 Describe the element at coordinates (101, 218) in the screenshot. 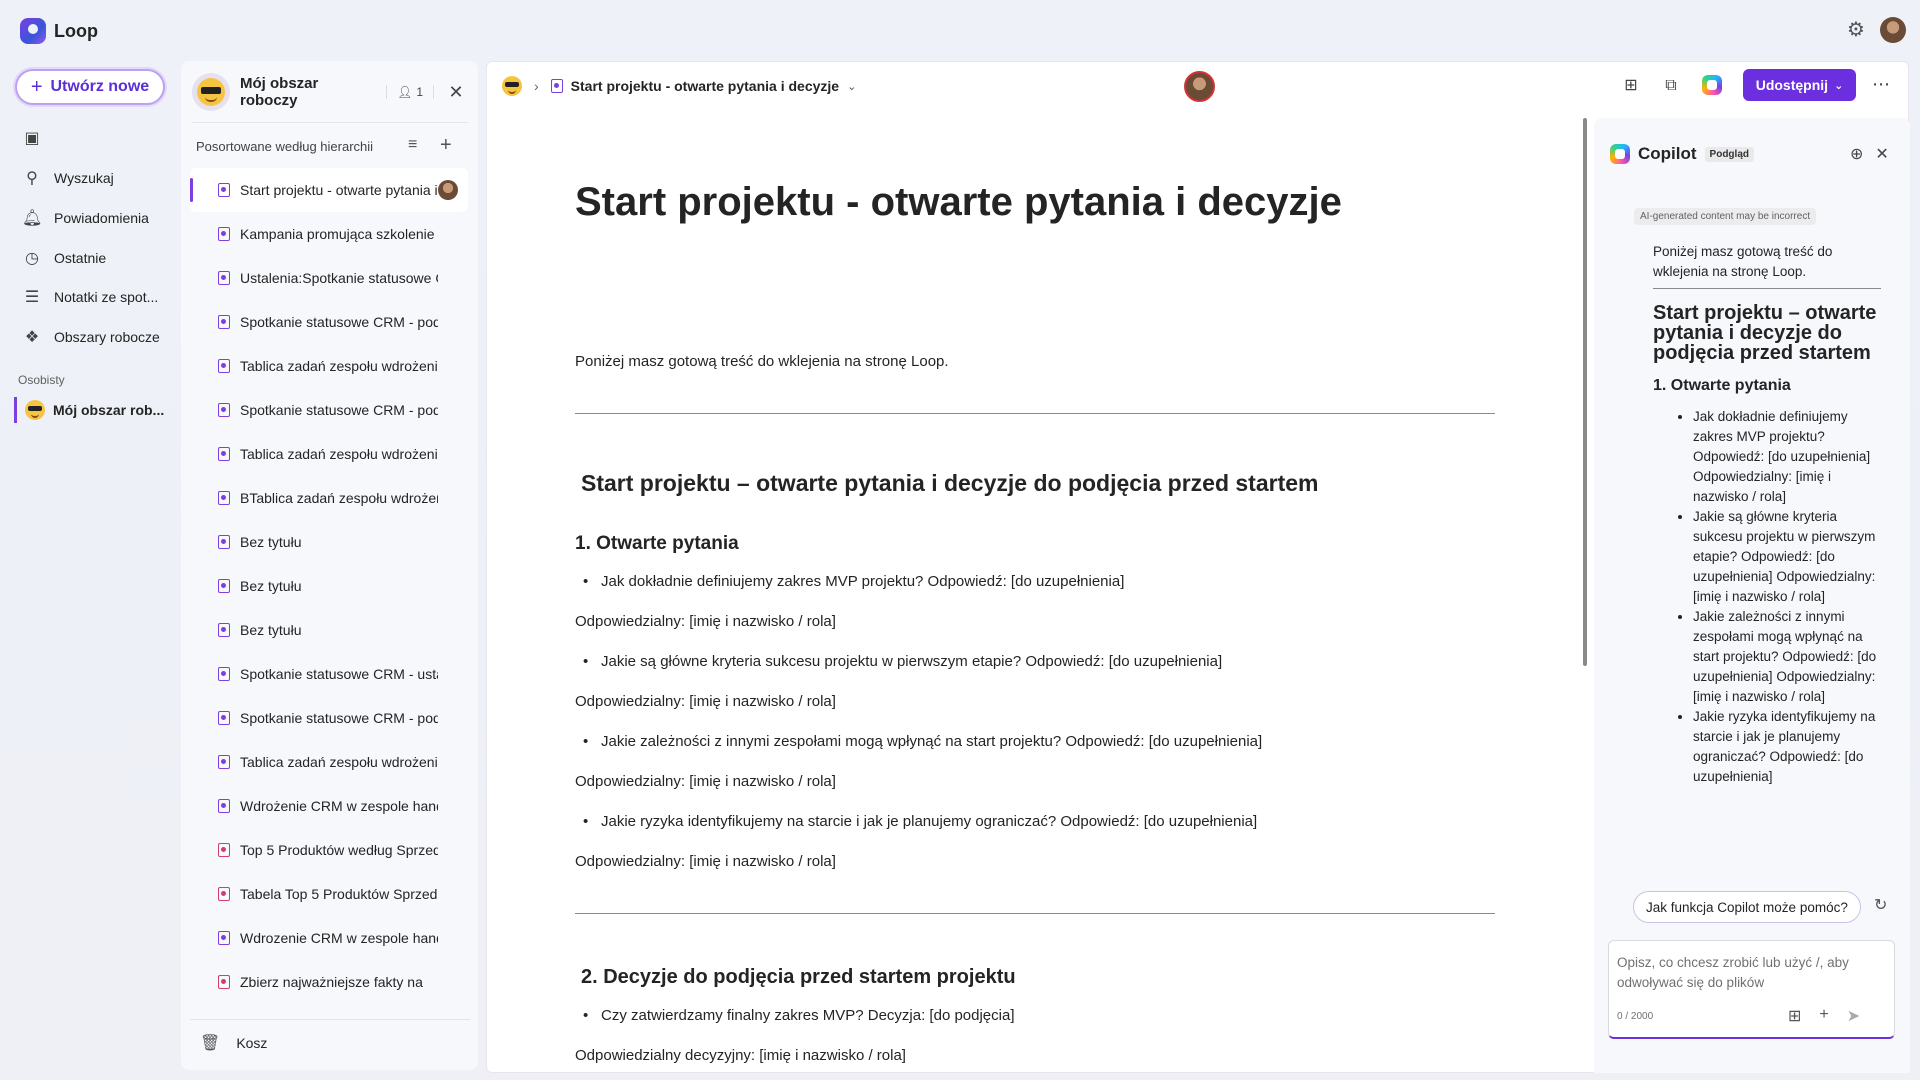

I see `nav-item-label: Powiadomienia` at that location.